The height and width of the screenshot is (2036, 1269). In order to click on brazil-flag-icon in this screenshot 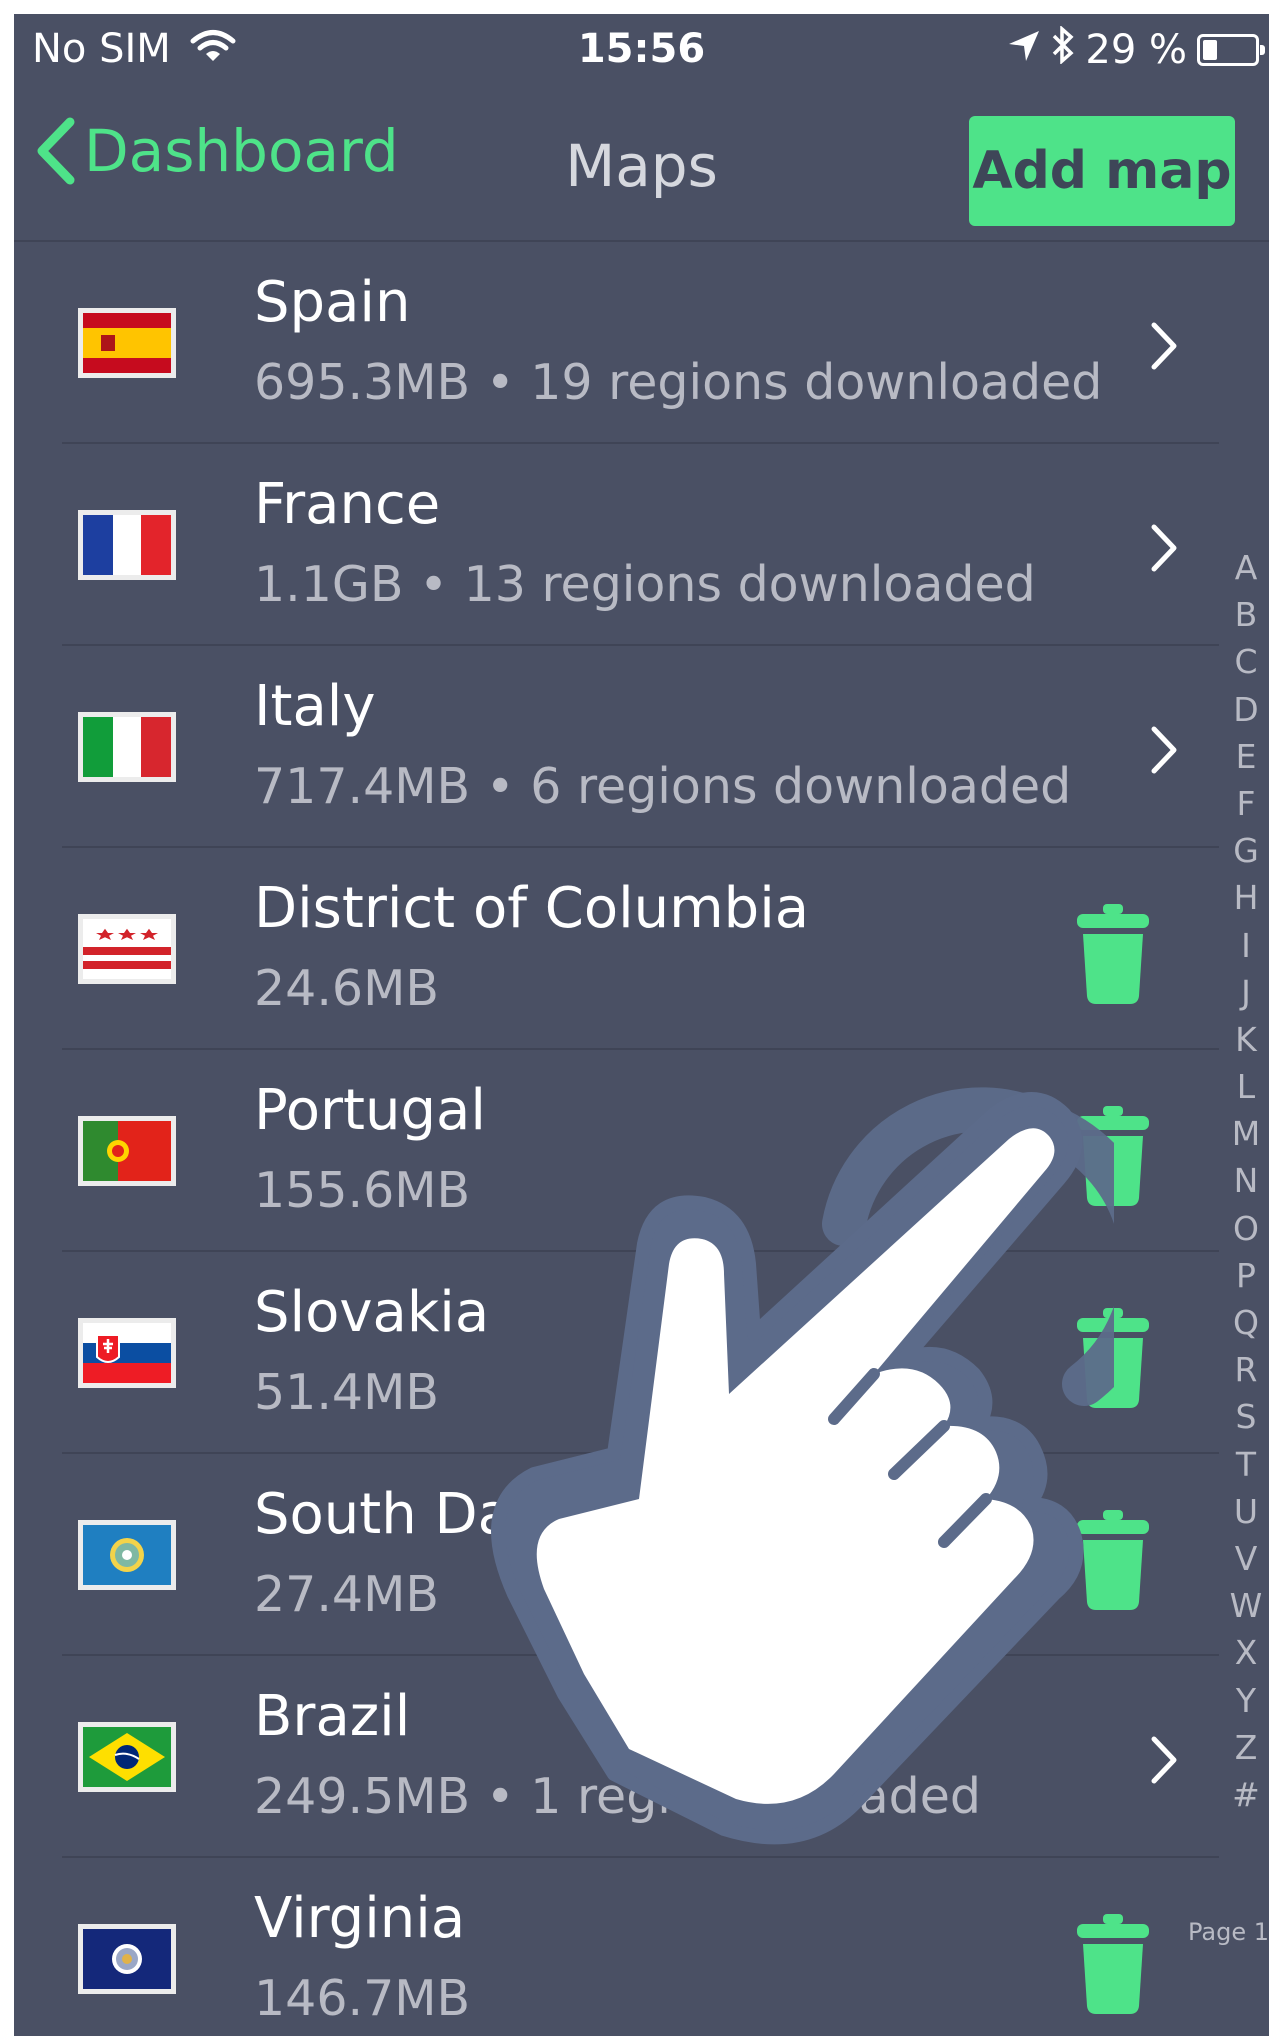, I will do `click(127, 1757)`.